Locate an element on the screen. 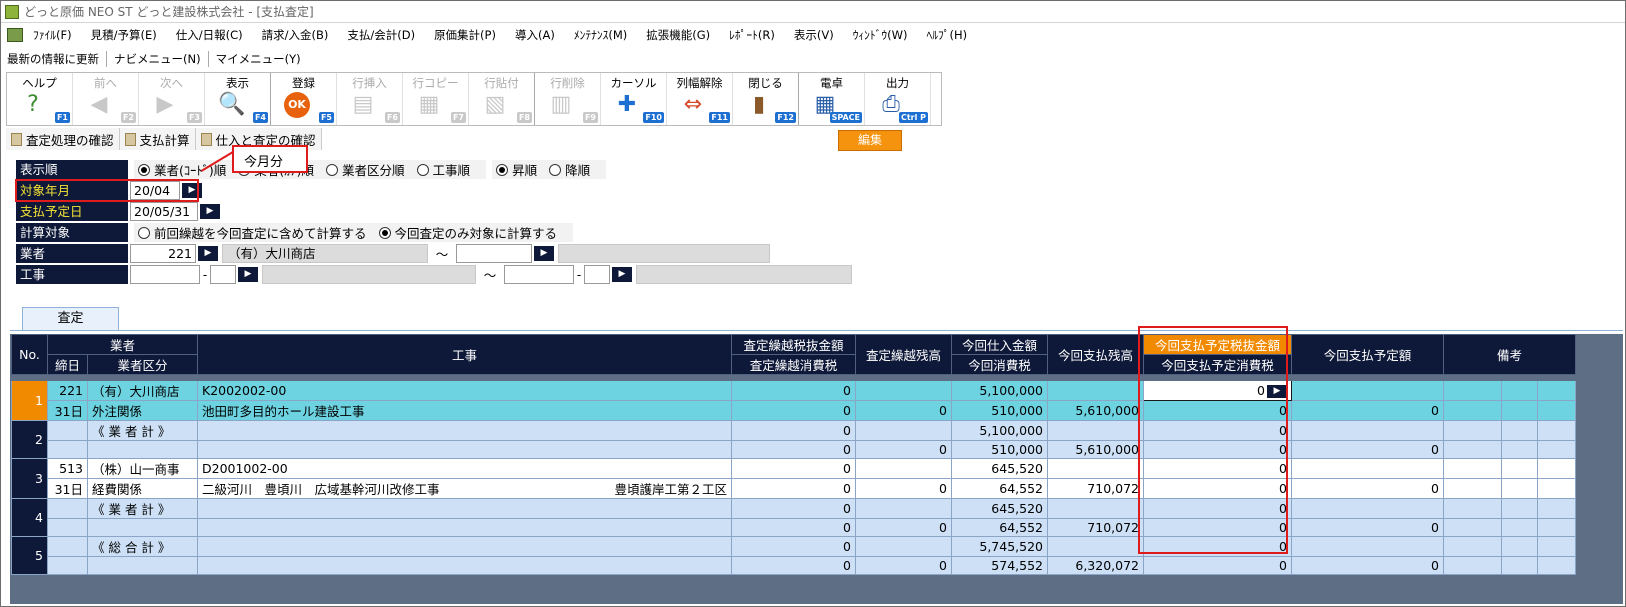  menu-item-6: 導入(A) is located at coordinates (535, 35).